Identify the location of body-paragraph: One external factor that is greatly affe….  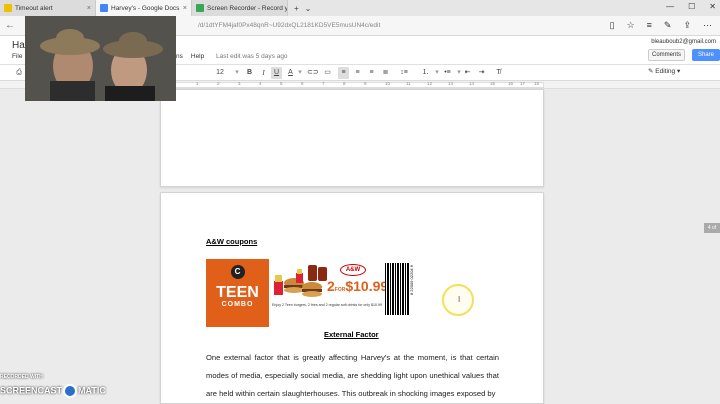
(352, 376).